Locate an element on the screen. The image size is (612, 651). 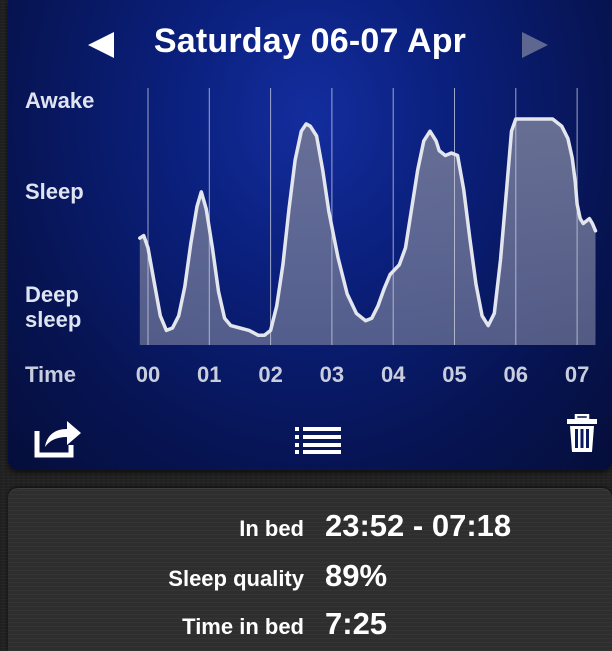
share-button is located at coordinates (58, 438).